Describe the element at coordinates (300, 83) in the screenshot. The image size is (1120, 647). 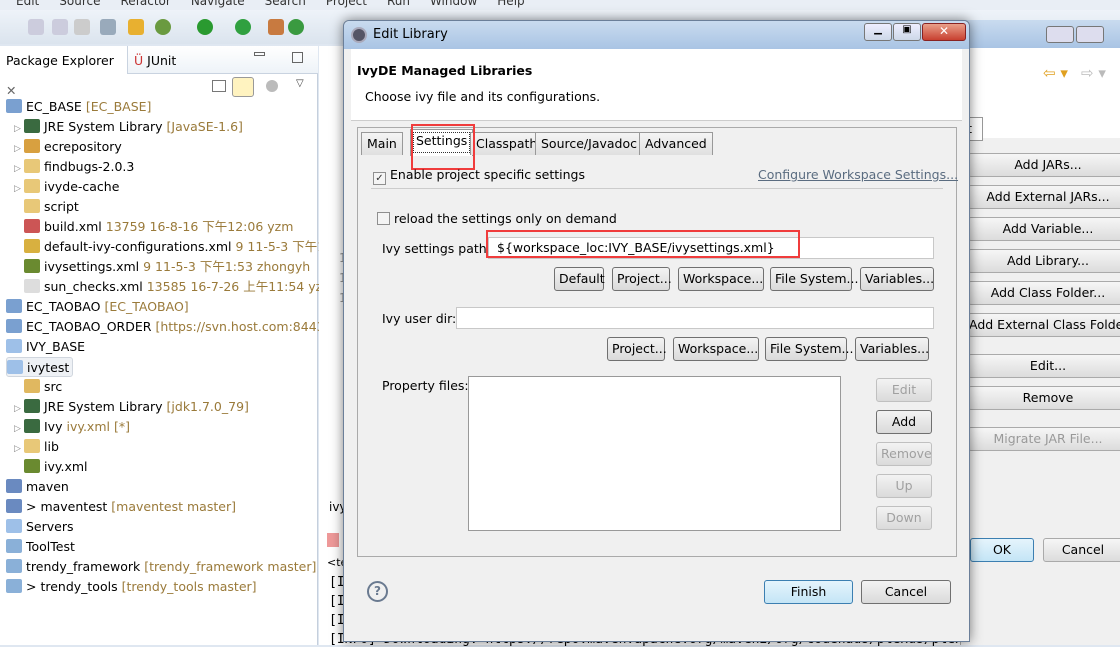
I see `view-menu-icon: ▽` at that location.